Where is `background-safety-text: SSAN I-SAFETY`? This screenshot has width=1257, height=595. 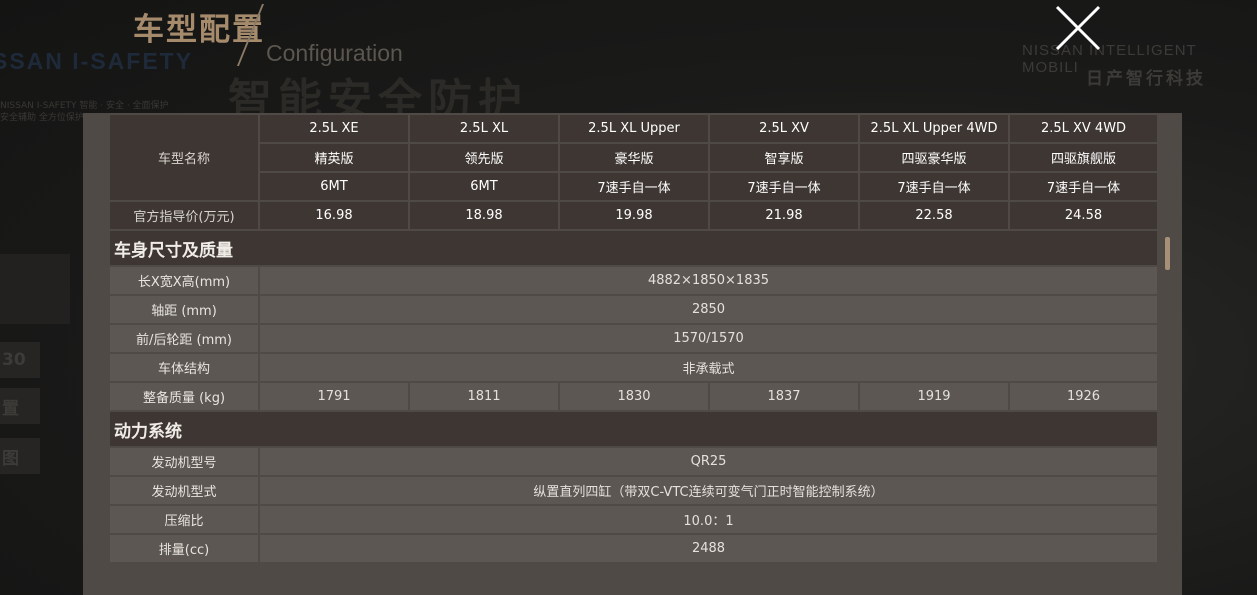
background-safety-text: SSAN I-SAFETY is located at coordinates (97, 61).